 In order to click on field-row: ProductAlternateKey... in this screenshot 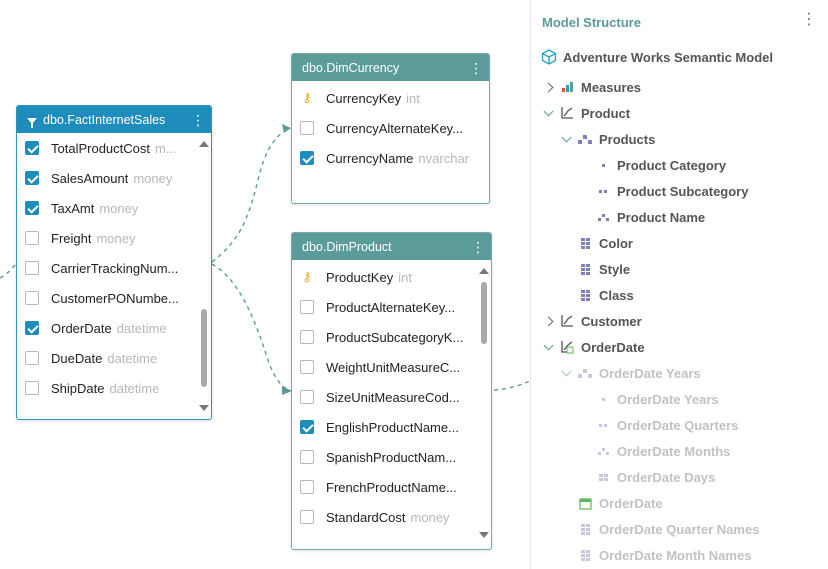, I will do `click(391, 307)`.